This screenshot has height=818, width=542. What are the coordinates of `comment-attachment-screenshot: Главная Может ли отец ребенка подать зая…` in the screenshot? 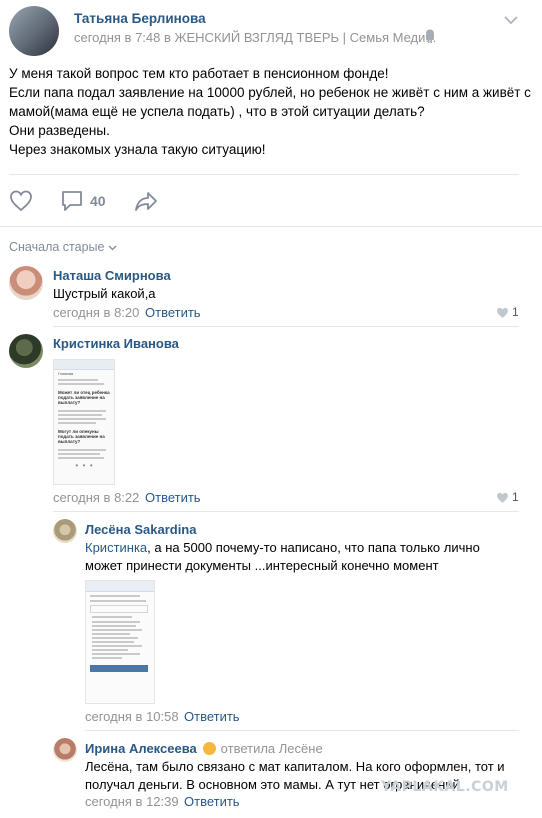 It's located at (84, 422).